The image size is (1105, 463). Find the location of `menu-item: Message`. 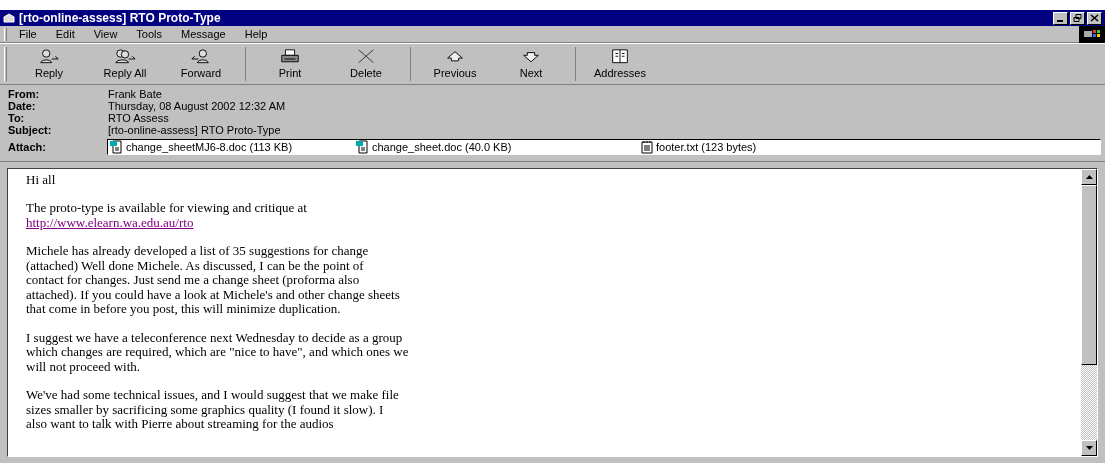

menu-item: Message is located at coordinates (203, 34).